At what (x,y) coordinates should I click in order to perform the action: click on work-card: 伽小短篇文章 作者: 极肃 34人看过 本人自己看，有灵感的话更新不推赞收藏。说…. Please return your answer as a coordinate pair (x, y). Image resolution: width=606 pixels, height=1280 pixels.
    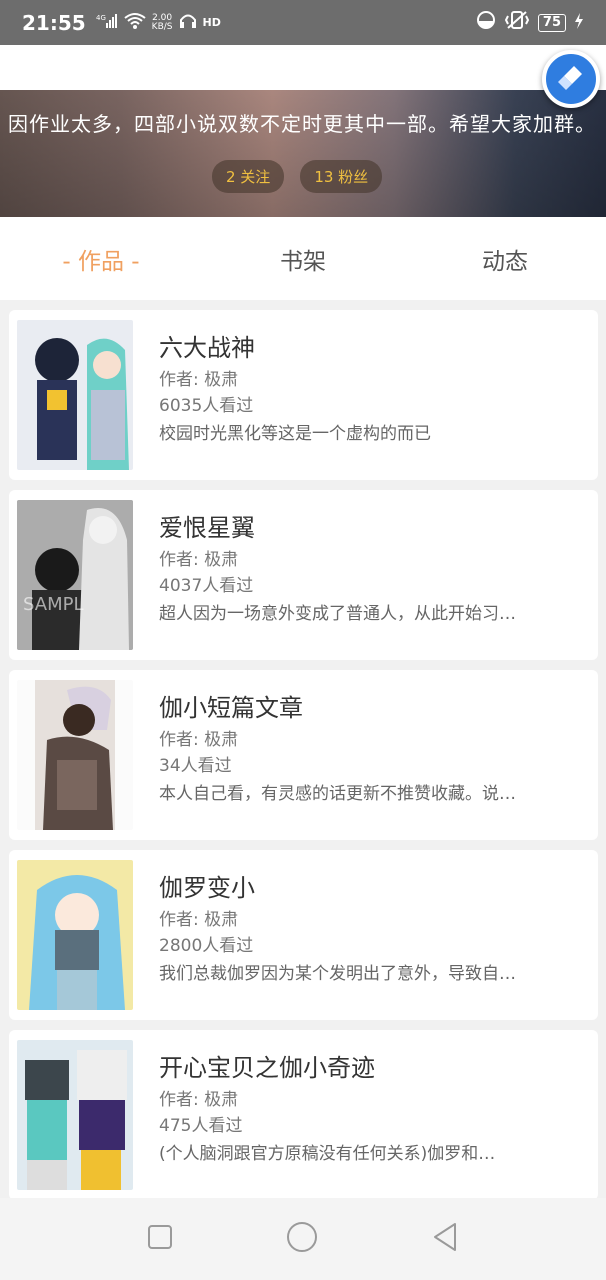
    Looking at the image, I should click on (303, 755).